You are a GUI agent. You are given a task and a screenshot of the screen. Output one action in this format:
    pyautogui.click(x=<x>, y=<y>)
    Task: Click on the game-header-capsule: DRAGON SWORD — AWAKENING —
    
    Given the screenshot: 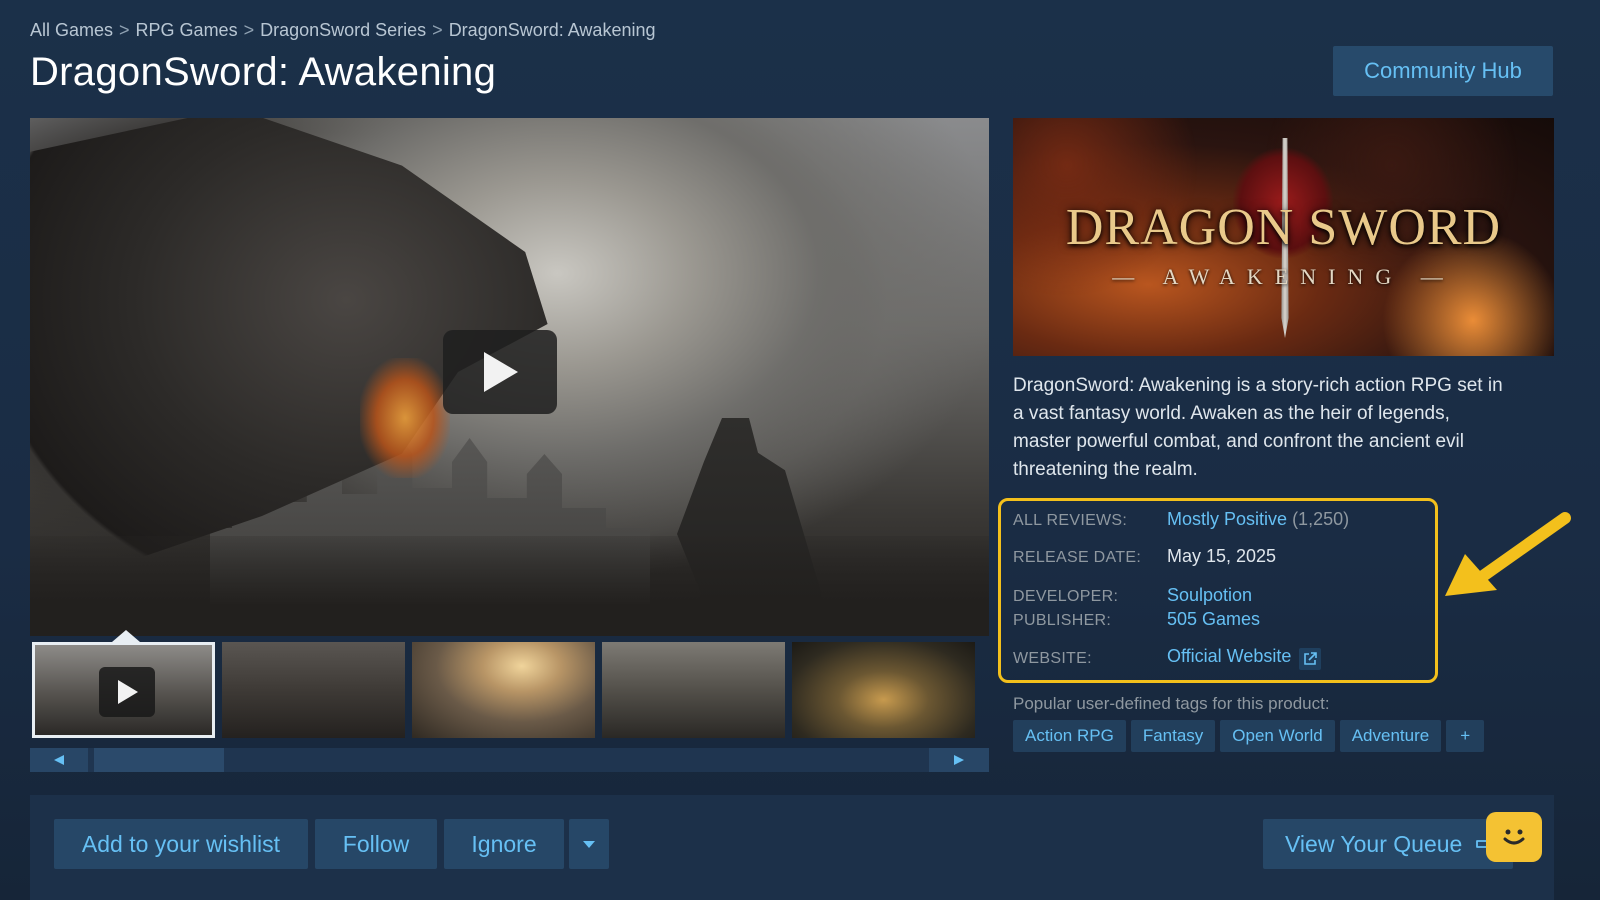 What is the action you would take?
    pyautogui.click(x=1283, y=237)
    